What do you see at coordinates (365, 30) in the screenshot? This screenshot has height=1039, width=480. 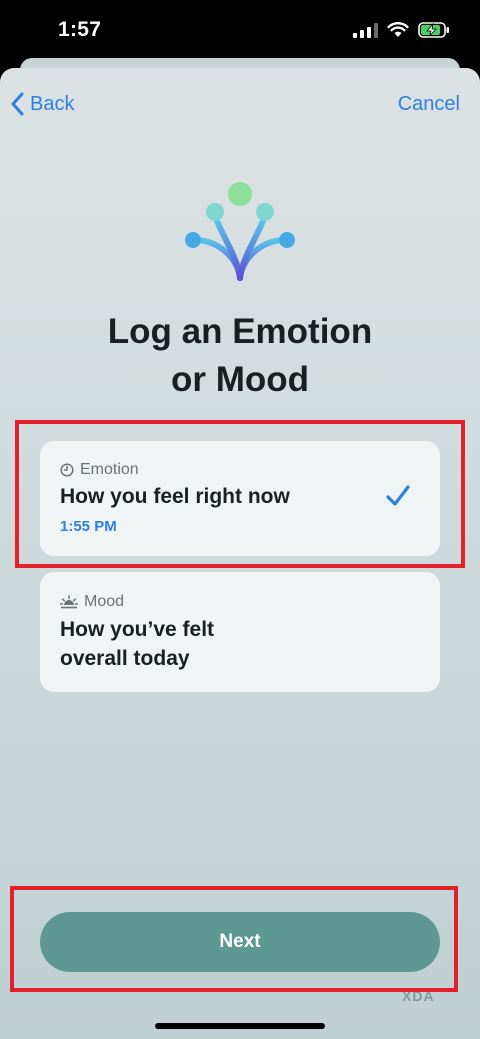 I see `cellular-signal-icon` at bounding box center [365, 30].